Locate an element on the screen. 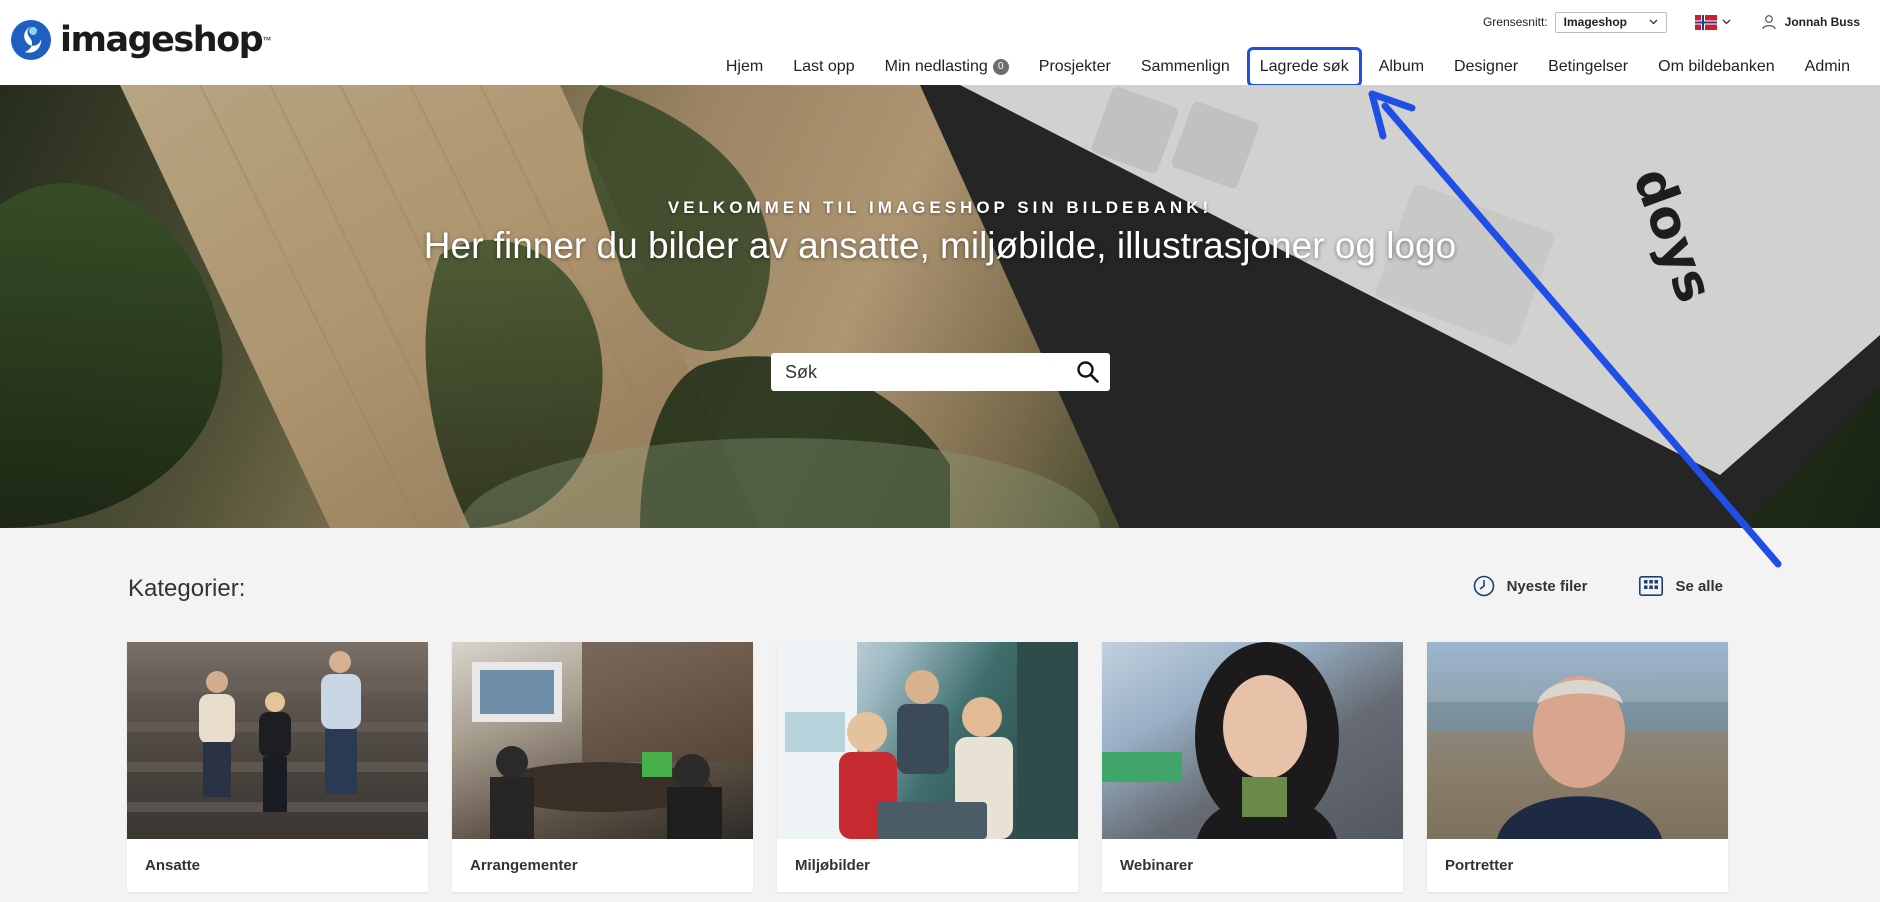  category-card-arrangementer: Arrangementer is located at coordinates (602, 767).